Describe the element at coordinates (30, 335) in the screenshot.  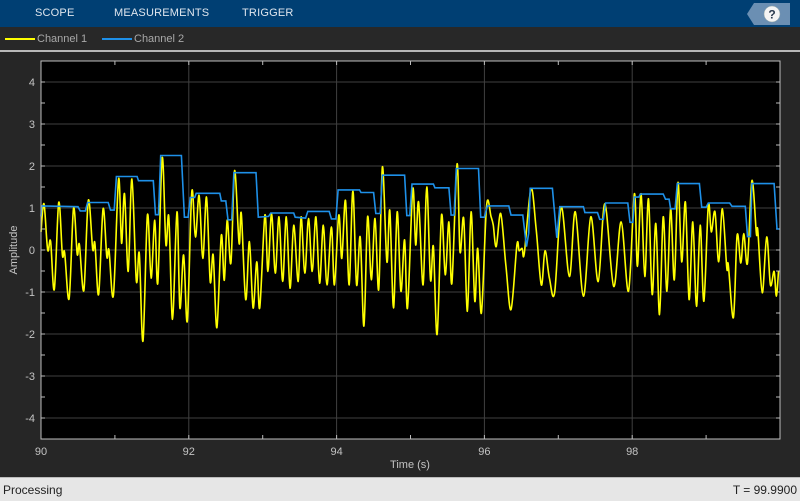
I see `y-tick-label: -2` at that location.